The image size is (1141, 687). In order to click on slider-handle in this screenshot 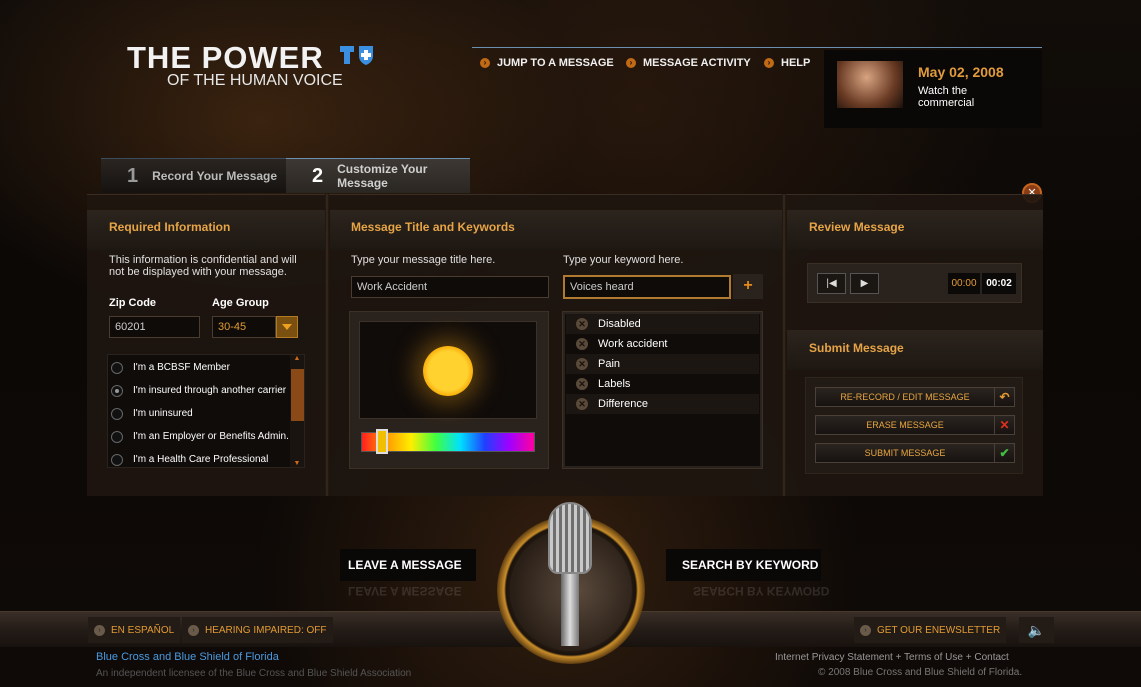, I will do `click(381, 441)`.